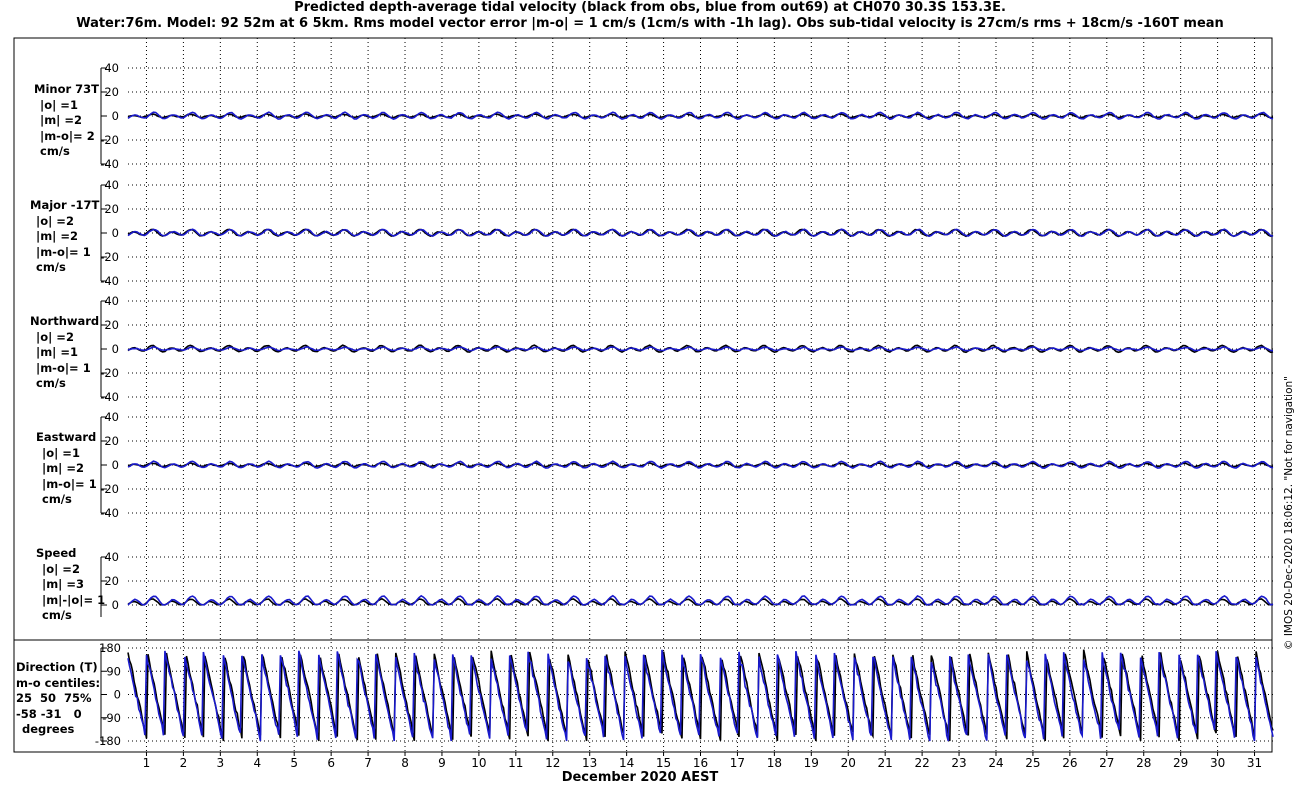  Describe the element at coordinates (65, 321) in the screenshot. I see `panel-label-line: Northward` at that location.